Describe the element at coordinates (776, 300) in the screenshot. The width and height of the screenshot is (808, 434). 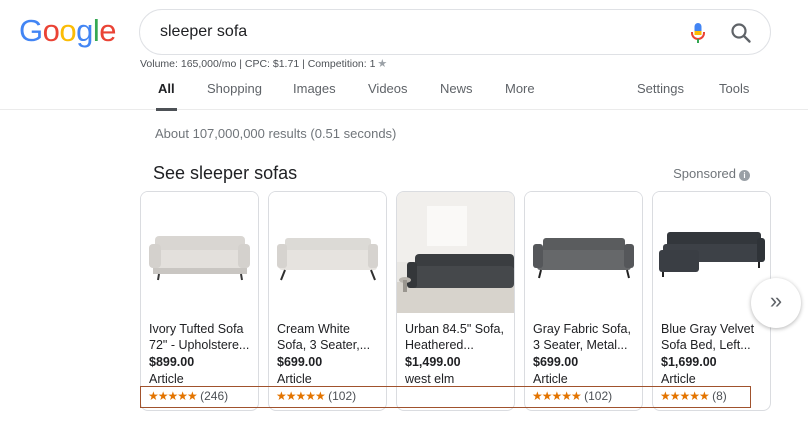
I see `double-chevron-right-icon: »` at that location.